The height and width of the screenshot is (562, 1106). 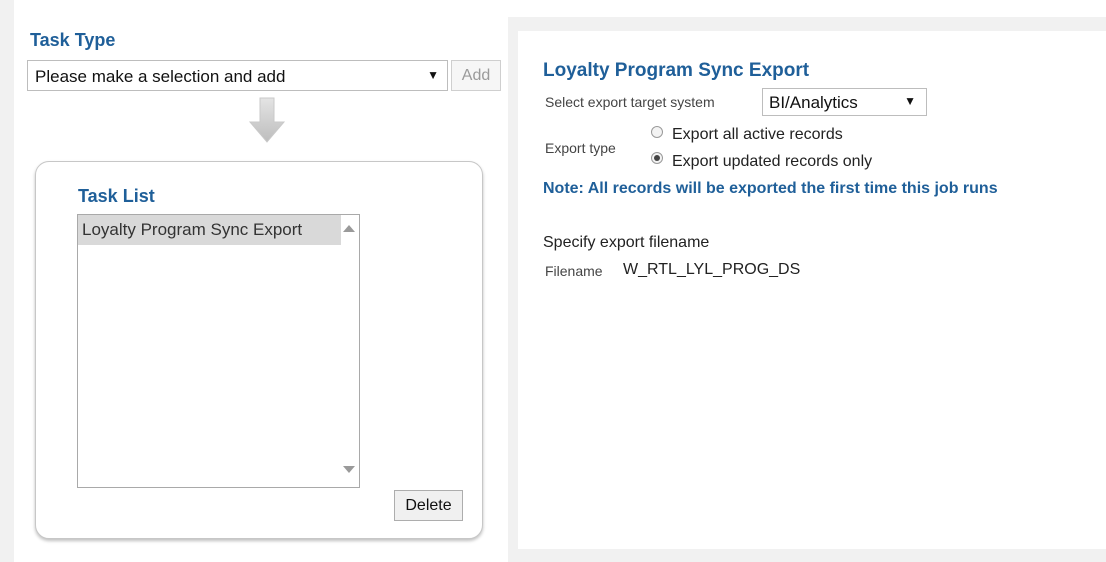 What do you see at coordinates (757, 135) in the screenshot?
I see `radio-export-all-label: Export all active records` at bounding box center [757, 135].